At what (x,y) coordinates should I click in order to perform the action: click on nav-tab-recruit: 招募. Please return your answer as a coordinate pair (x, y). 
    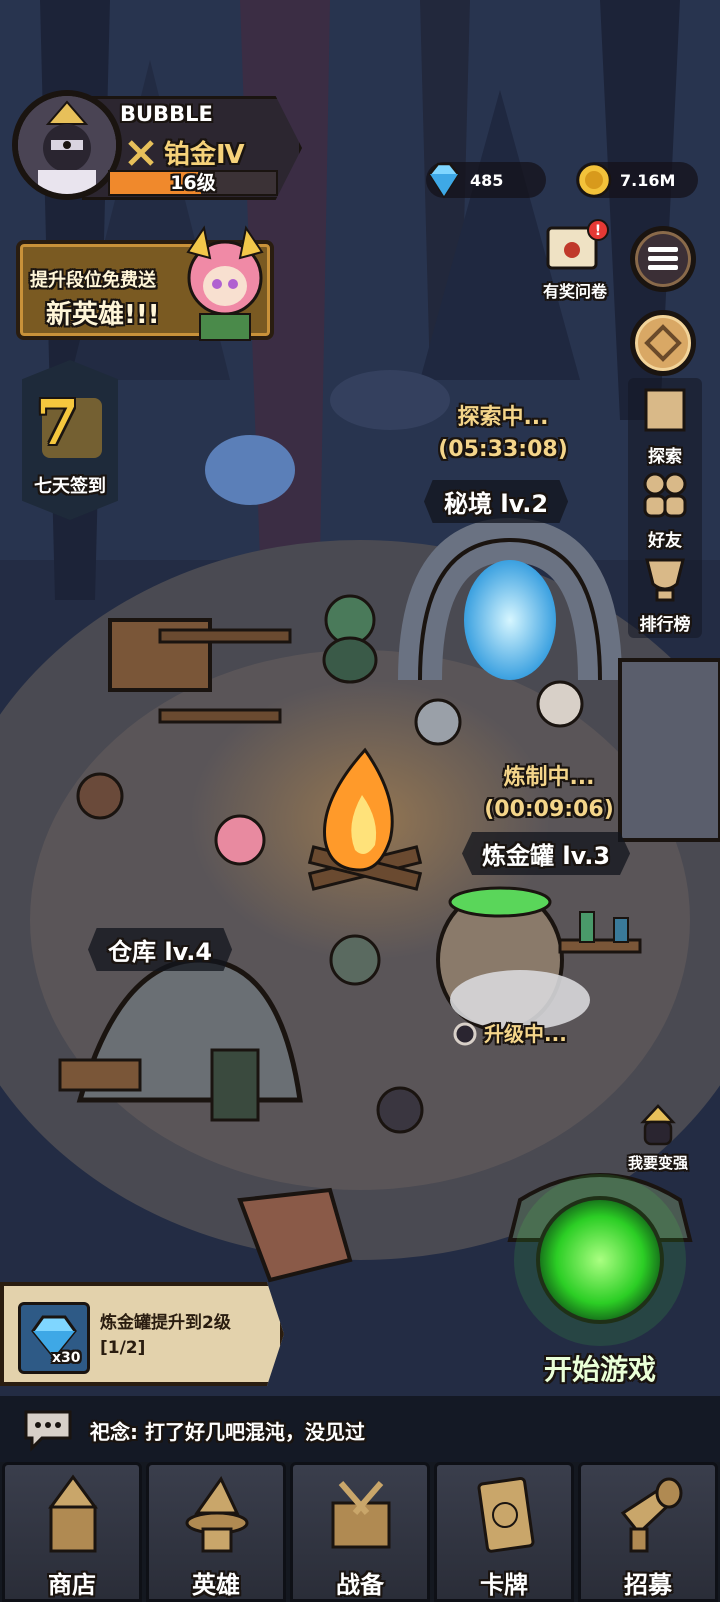
    Looking at the image, I should click on (648, 1532).